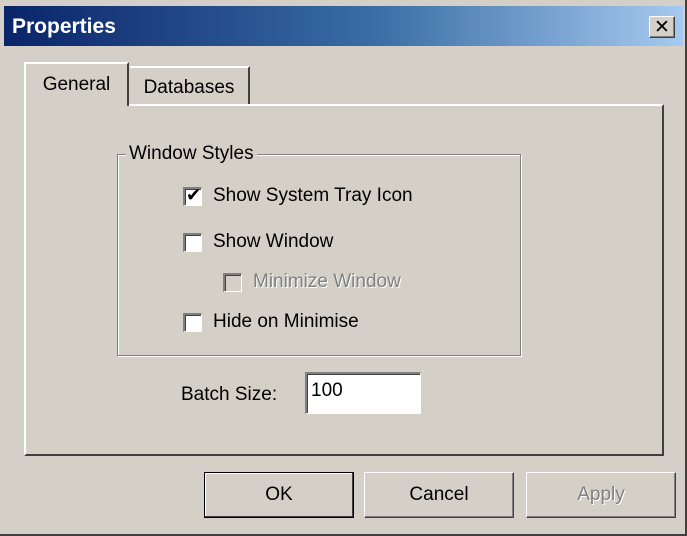 This screenshot has height=536, width=687. I want to click on show-system-tray-icon-option: ✔ Show System Tray Icon, so click(298, 196).